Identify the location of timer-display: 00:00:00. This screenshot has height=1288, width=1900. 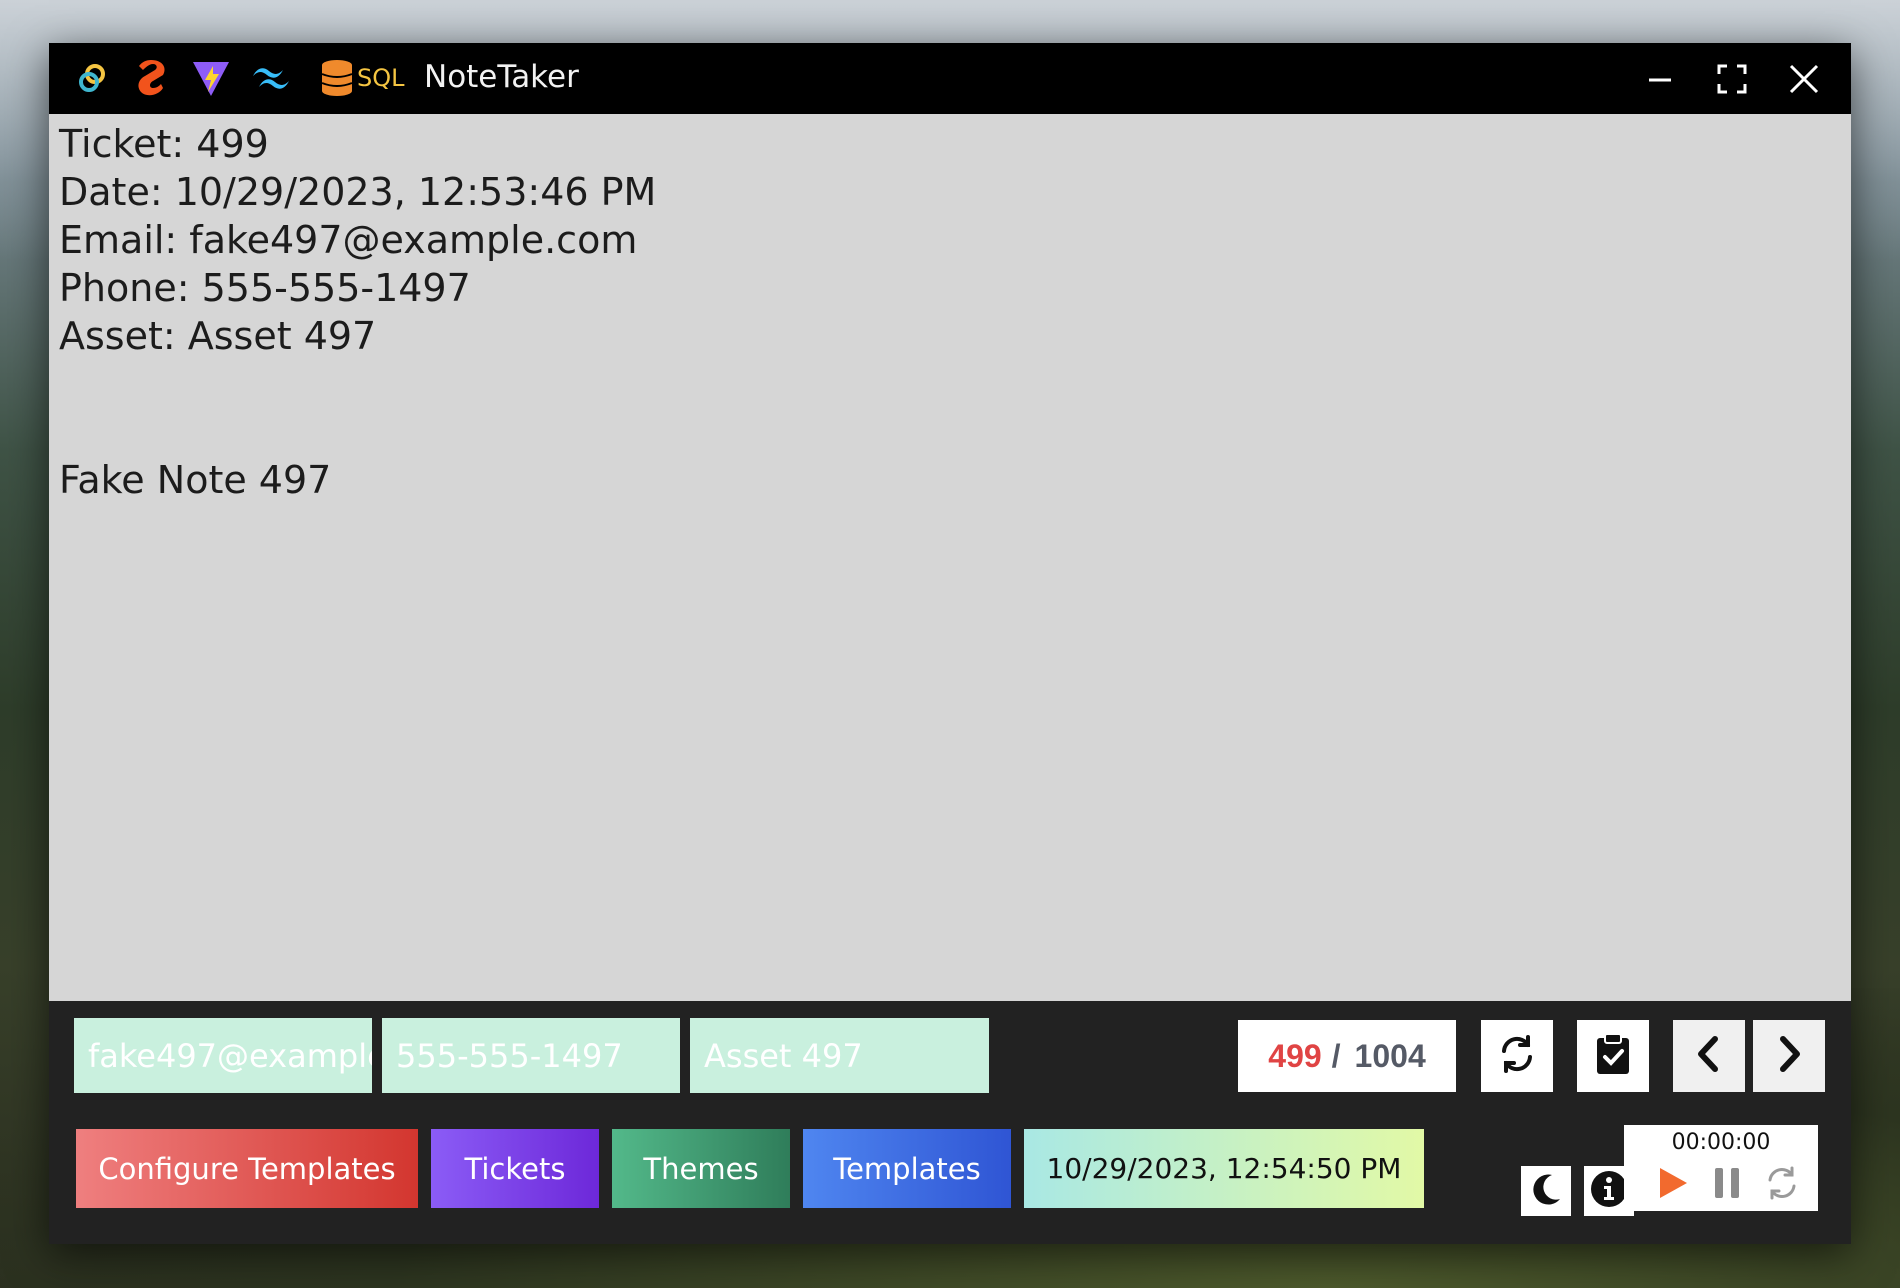
(1721, 1142).